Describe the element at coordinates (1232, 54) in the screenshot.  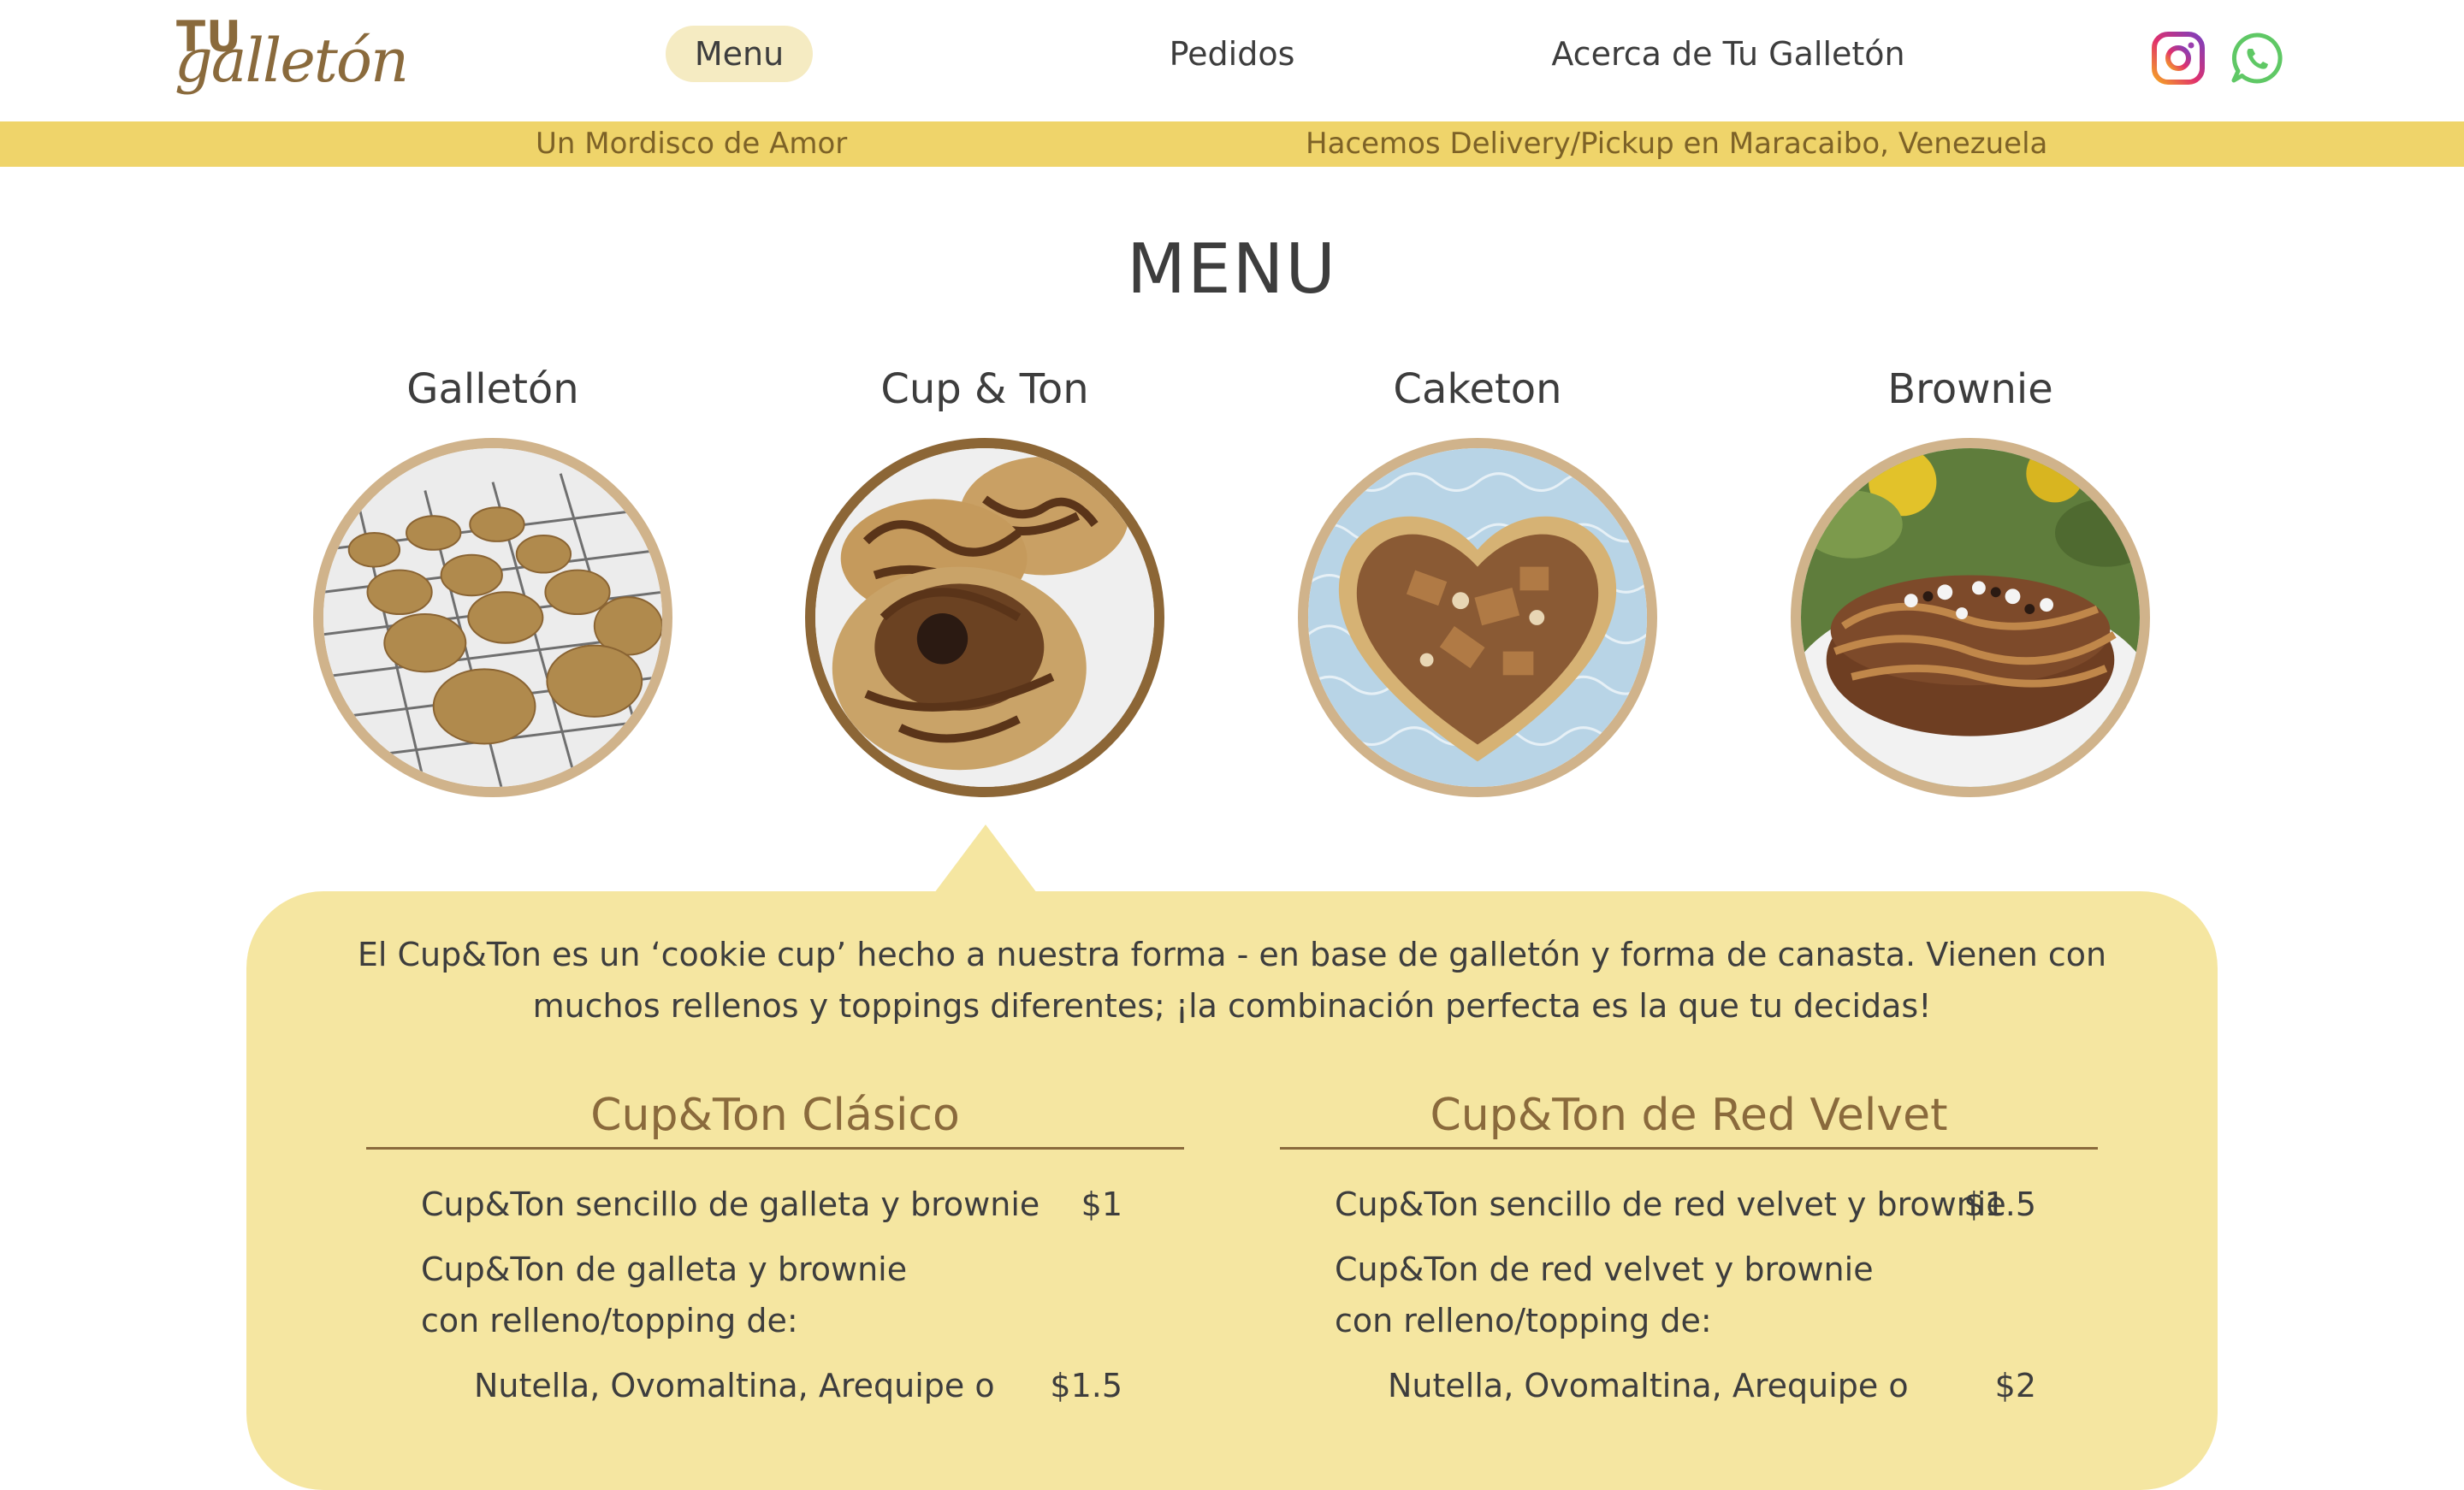
I see `nav-pedidos: Pedidos` at that location.